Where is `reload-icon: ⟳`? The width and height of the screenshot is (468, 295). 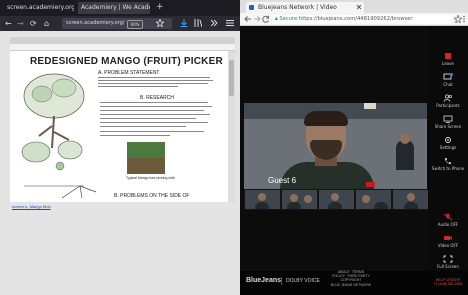 reload-icon: ⟳ is located at coordinates (33, 23).